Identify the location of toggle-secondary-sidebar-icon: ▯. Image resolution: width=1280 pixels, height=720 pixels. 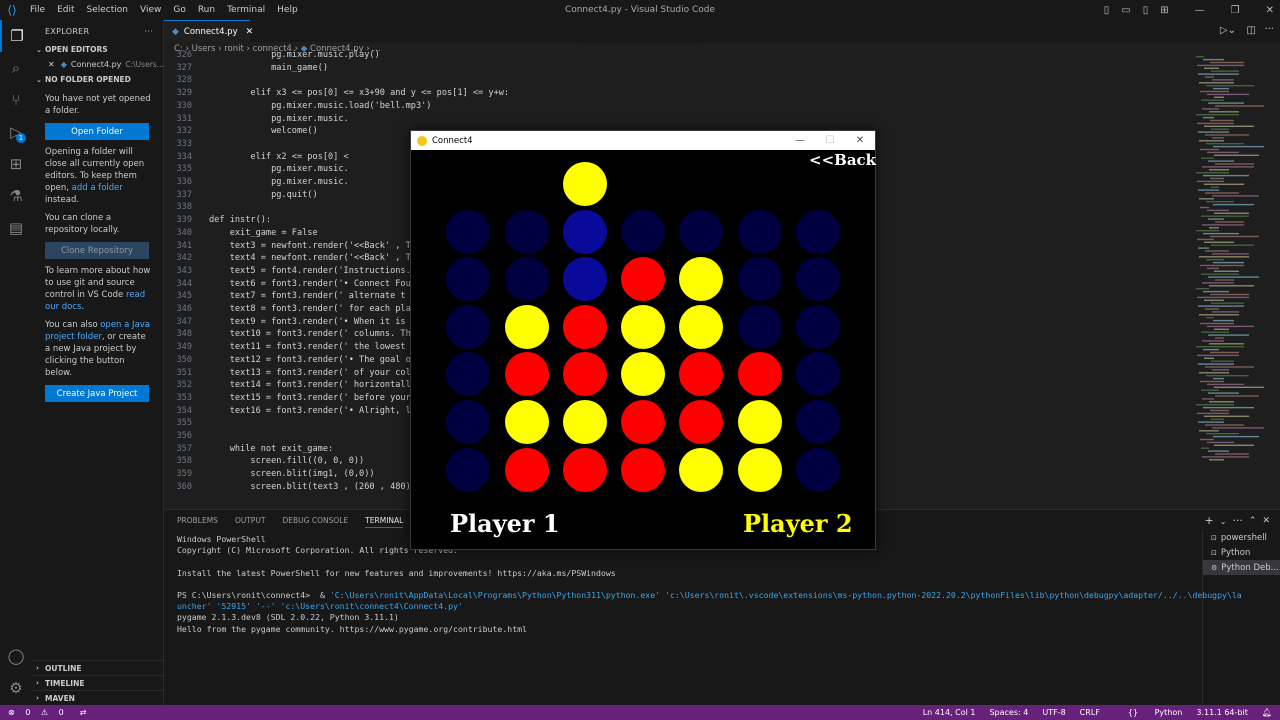
(1146, 10).